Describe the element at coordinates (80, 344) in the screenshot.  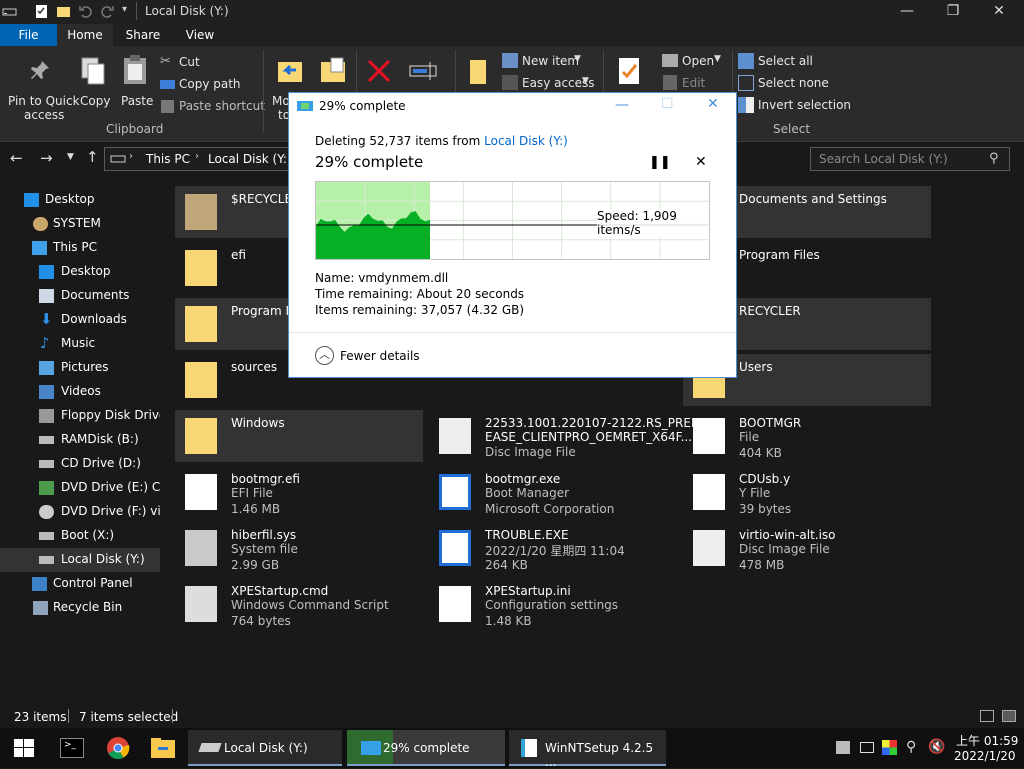
I see `sidebar-item-music: ♪ Music` at that location.